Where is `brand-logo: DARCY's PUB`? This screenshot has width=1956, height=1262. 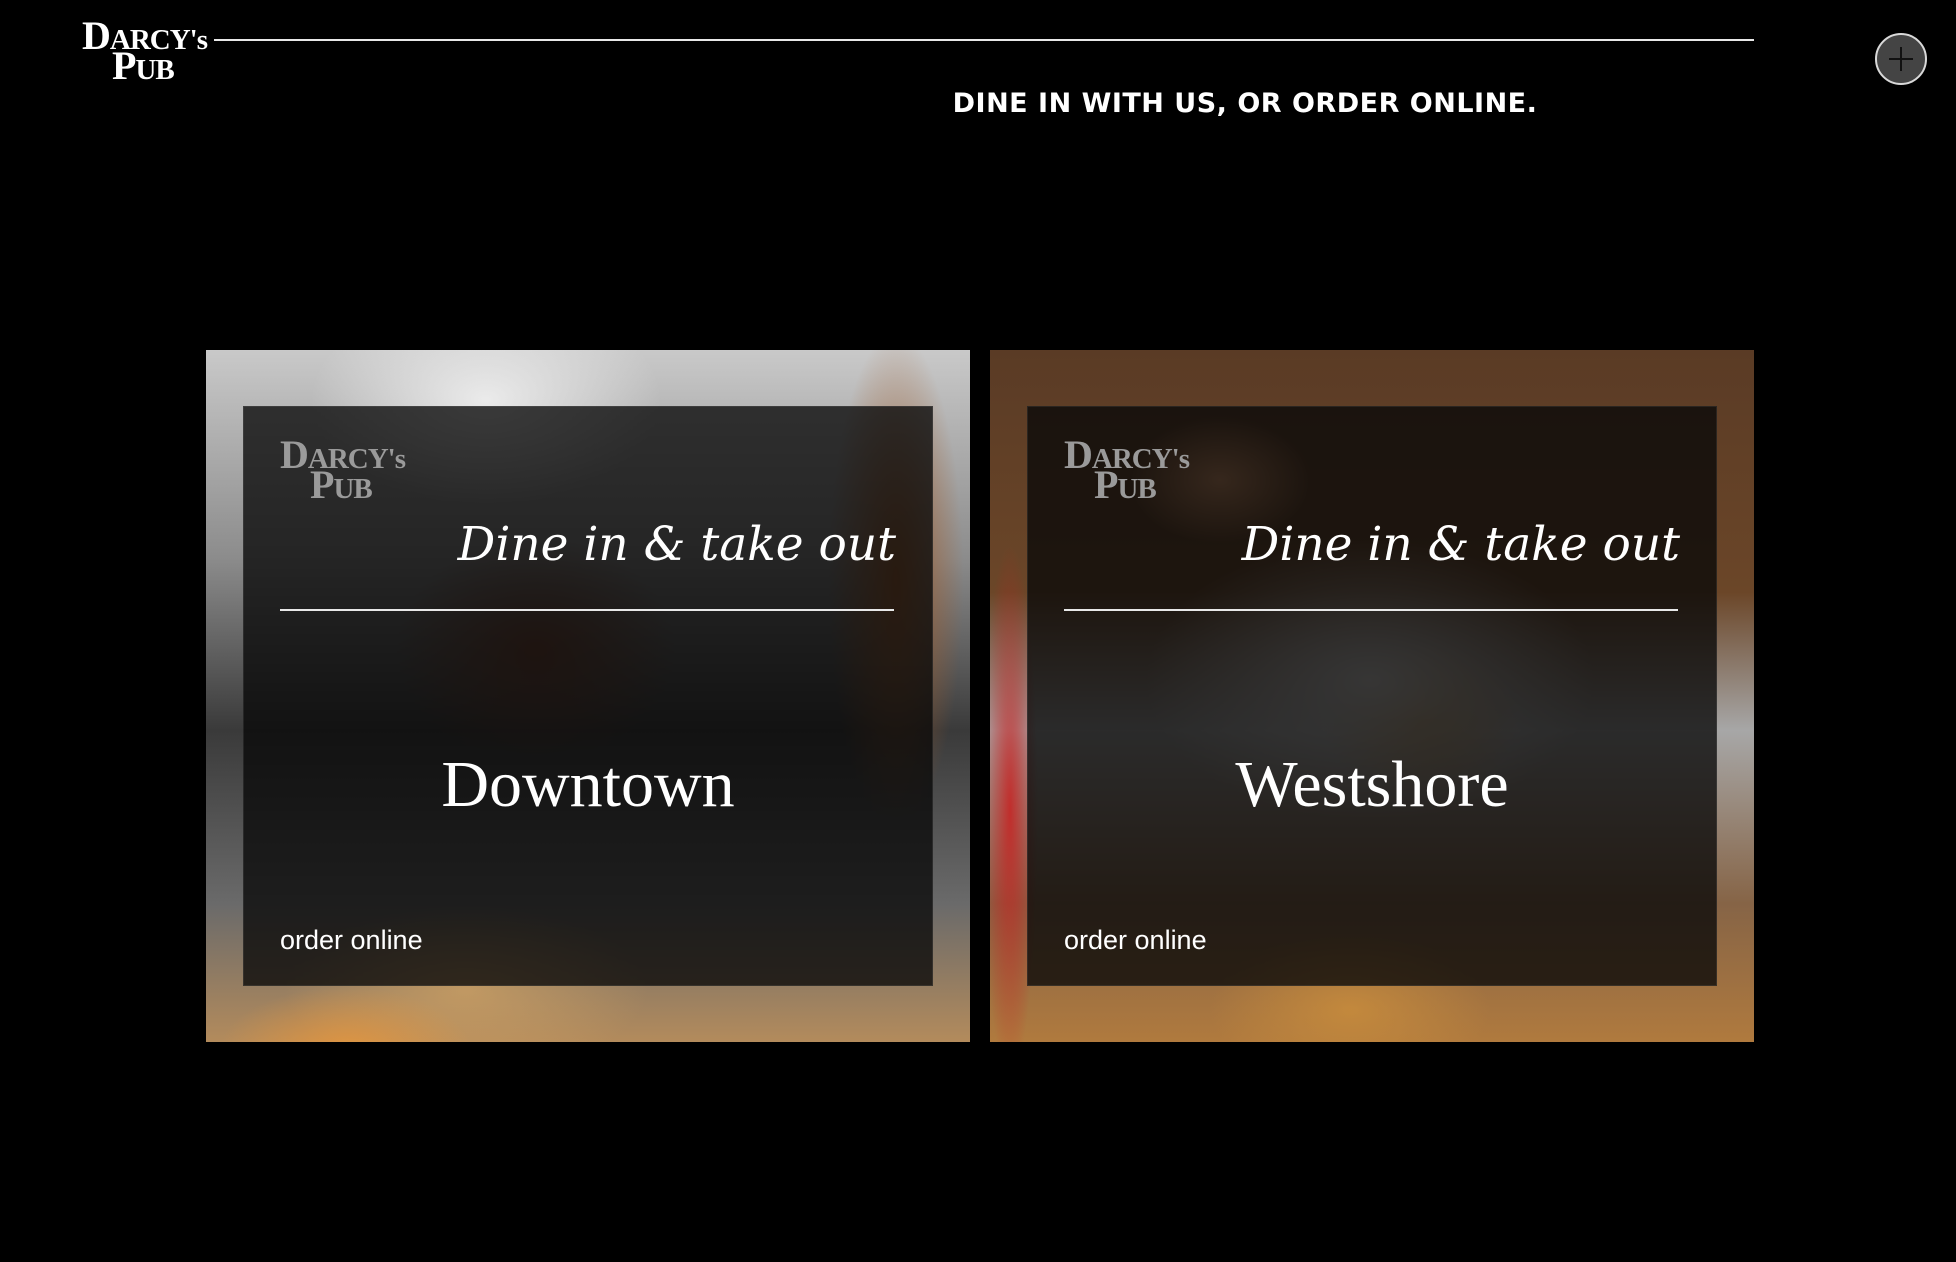
brand-logo: DARCY's PUB is located at coordinates (151, 51).